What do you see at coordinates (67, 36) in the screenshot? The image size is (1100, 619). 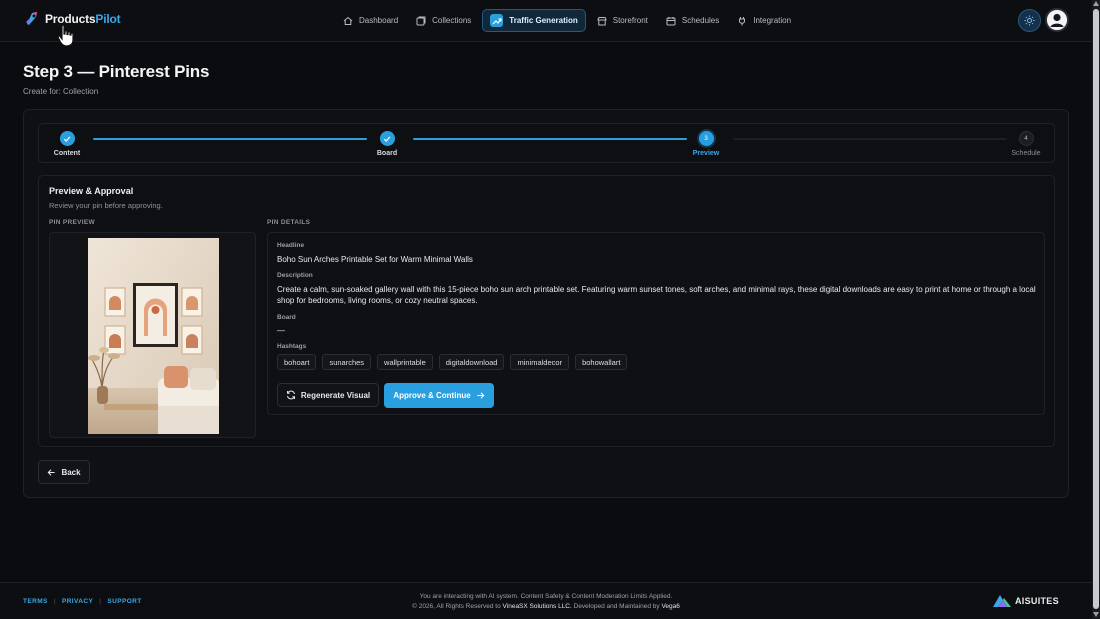 I see `hand-cursor-icon` at bounding box center [67, 36].